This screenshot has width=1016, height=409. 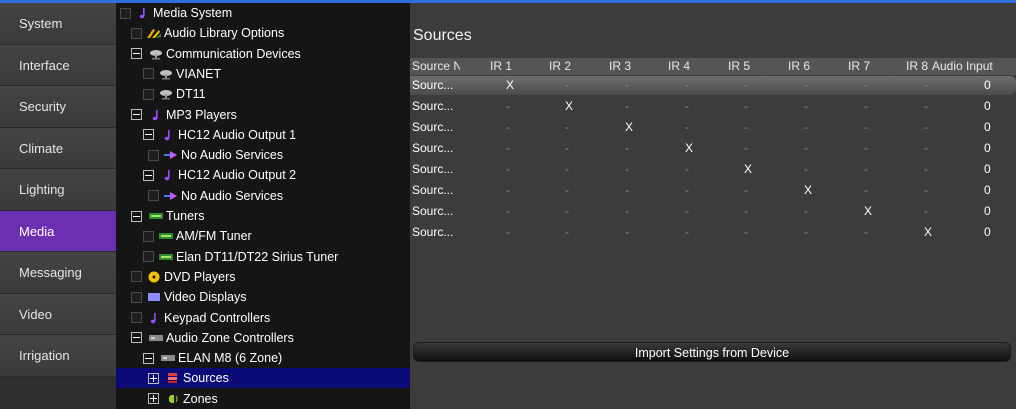 What do you see at coordinates (919, 66) in the screenshot?
I see `column-header: IR 8` at bounding box center [919, 66].